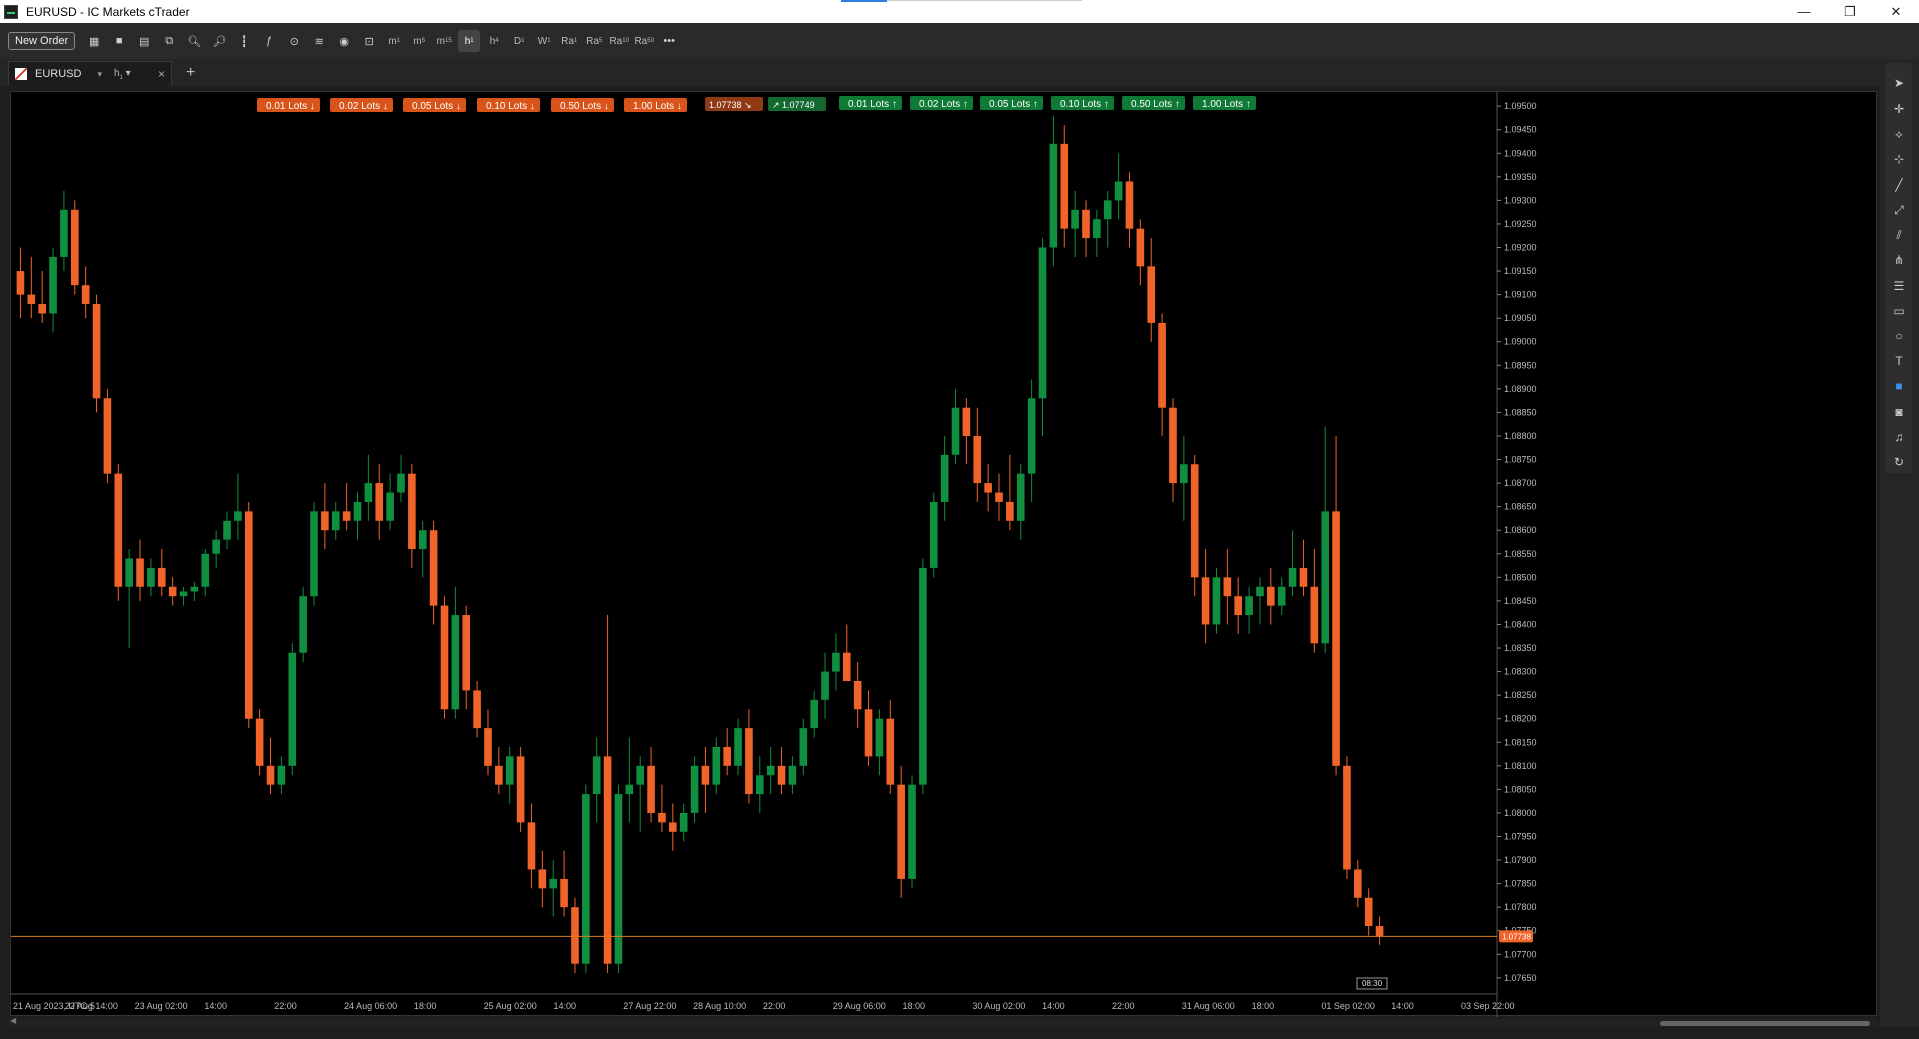 The image size is (1919, 1039). What do you see at coordinates (1899, 109) in the screenshot?
I see `crosshair-icon: ✛` at bounding box center [1899, 109].